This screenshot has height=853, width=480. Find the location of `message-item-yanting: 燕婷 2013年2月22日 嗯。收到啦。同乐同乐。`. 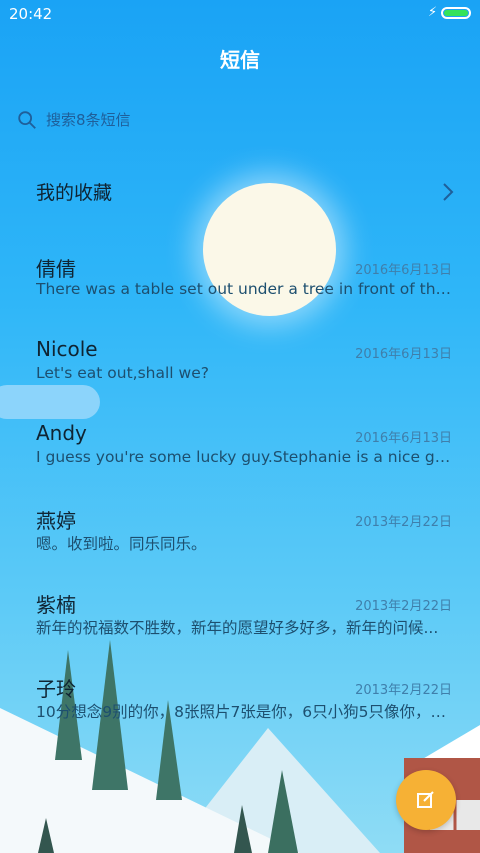

message-item-yanting: 燕婷 2013年2月22日 嗯。收到啦。同乐同乐。 is located at coordinates (240, 542).